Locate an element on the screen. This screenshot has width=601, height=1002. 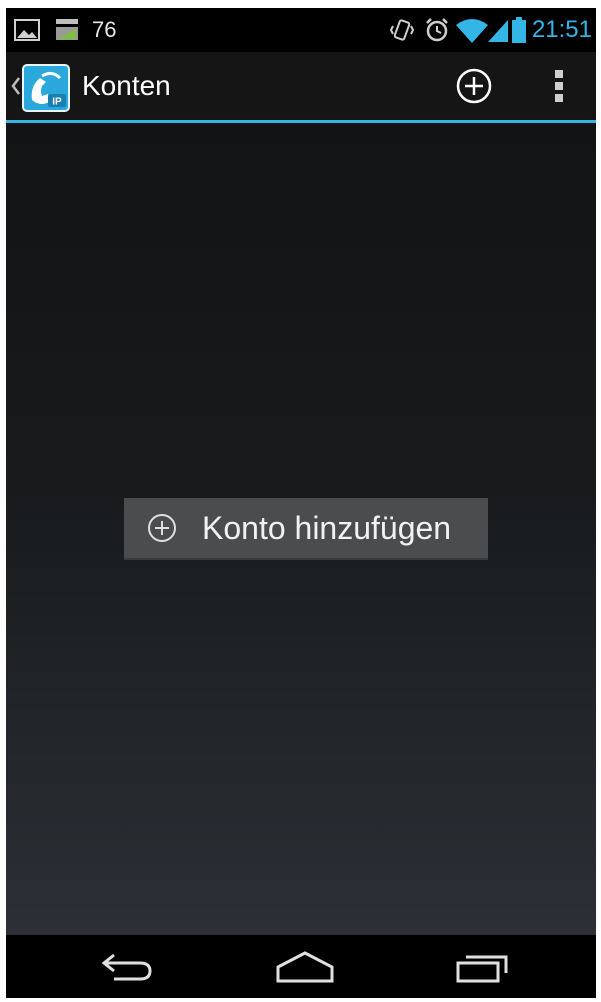
navigation-bar is located at coordinates (301, 966).